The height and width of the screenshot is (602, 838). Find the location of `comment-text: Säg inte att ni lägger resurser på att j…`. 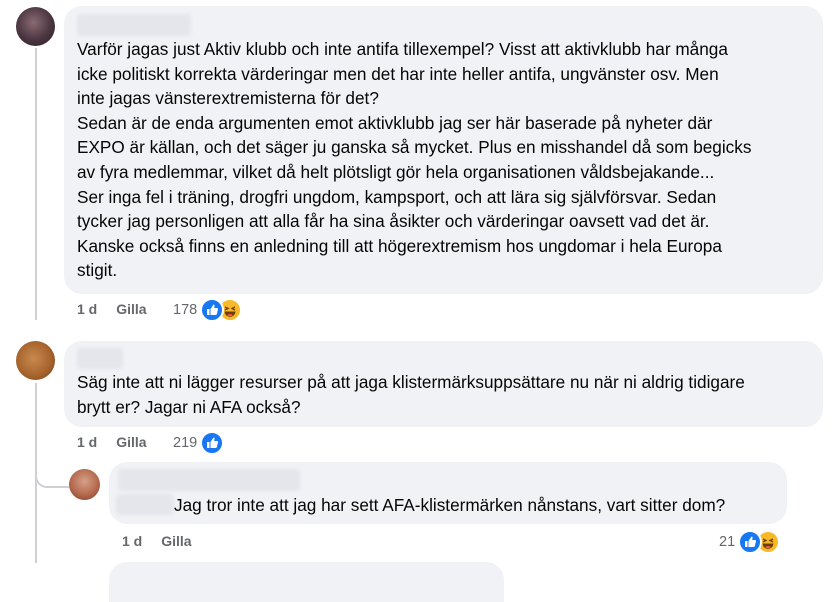

comment-text: Säg inte att ni lägger resurser på att j… is located at coordinates (411, 394).